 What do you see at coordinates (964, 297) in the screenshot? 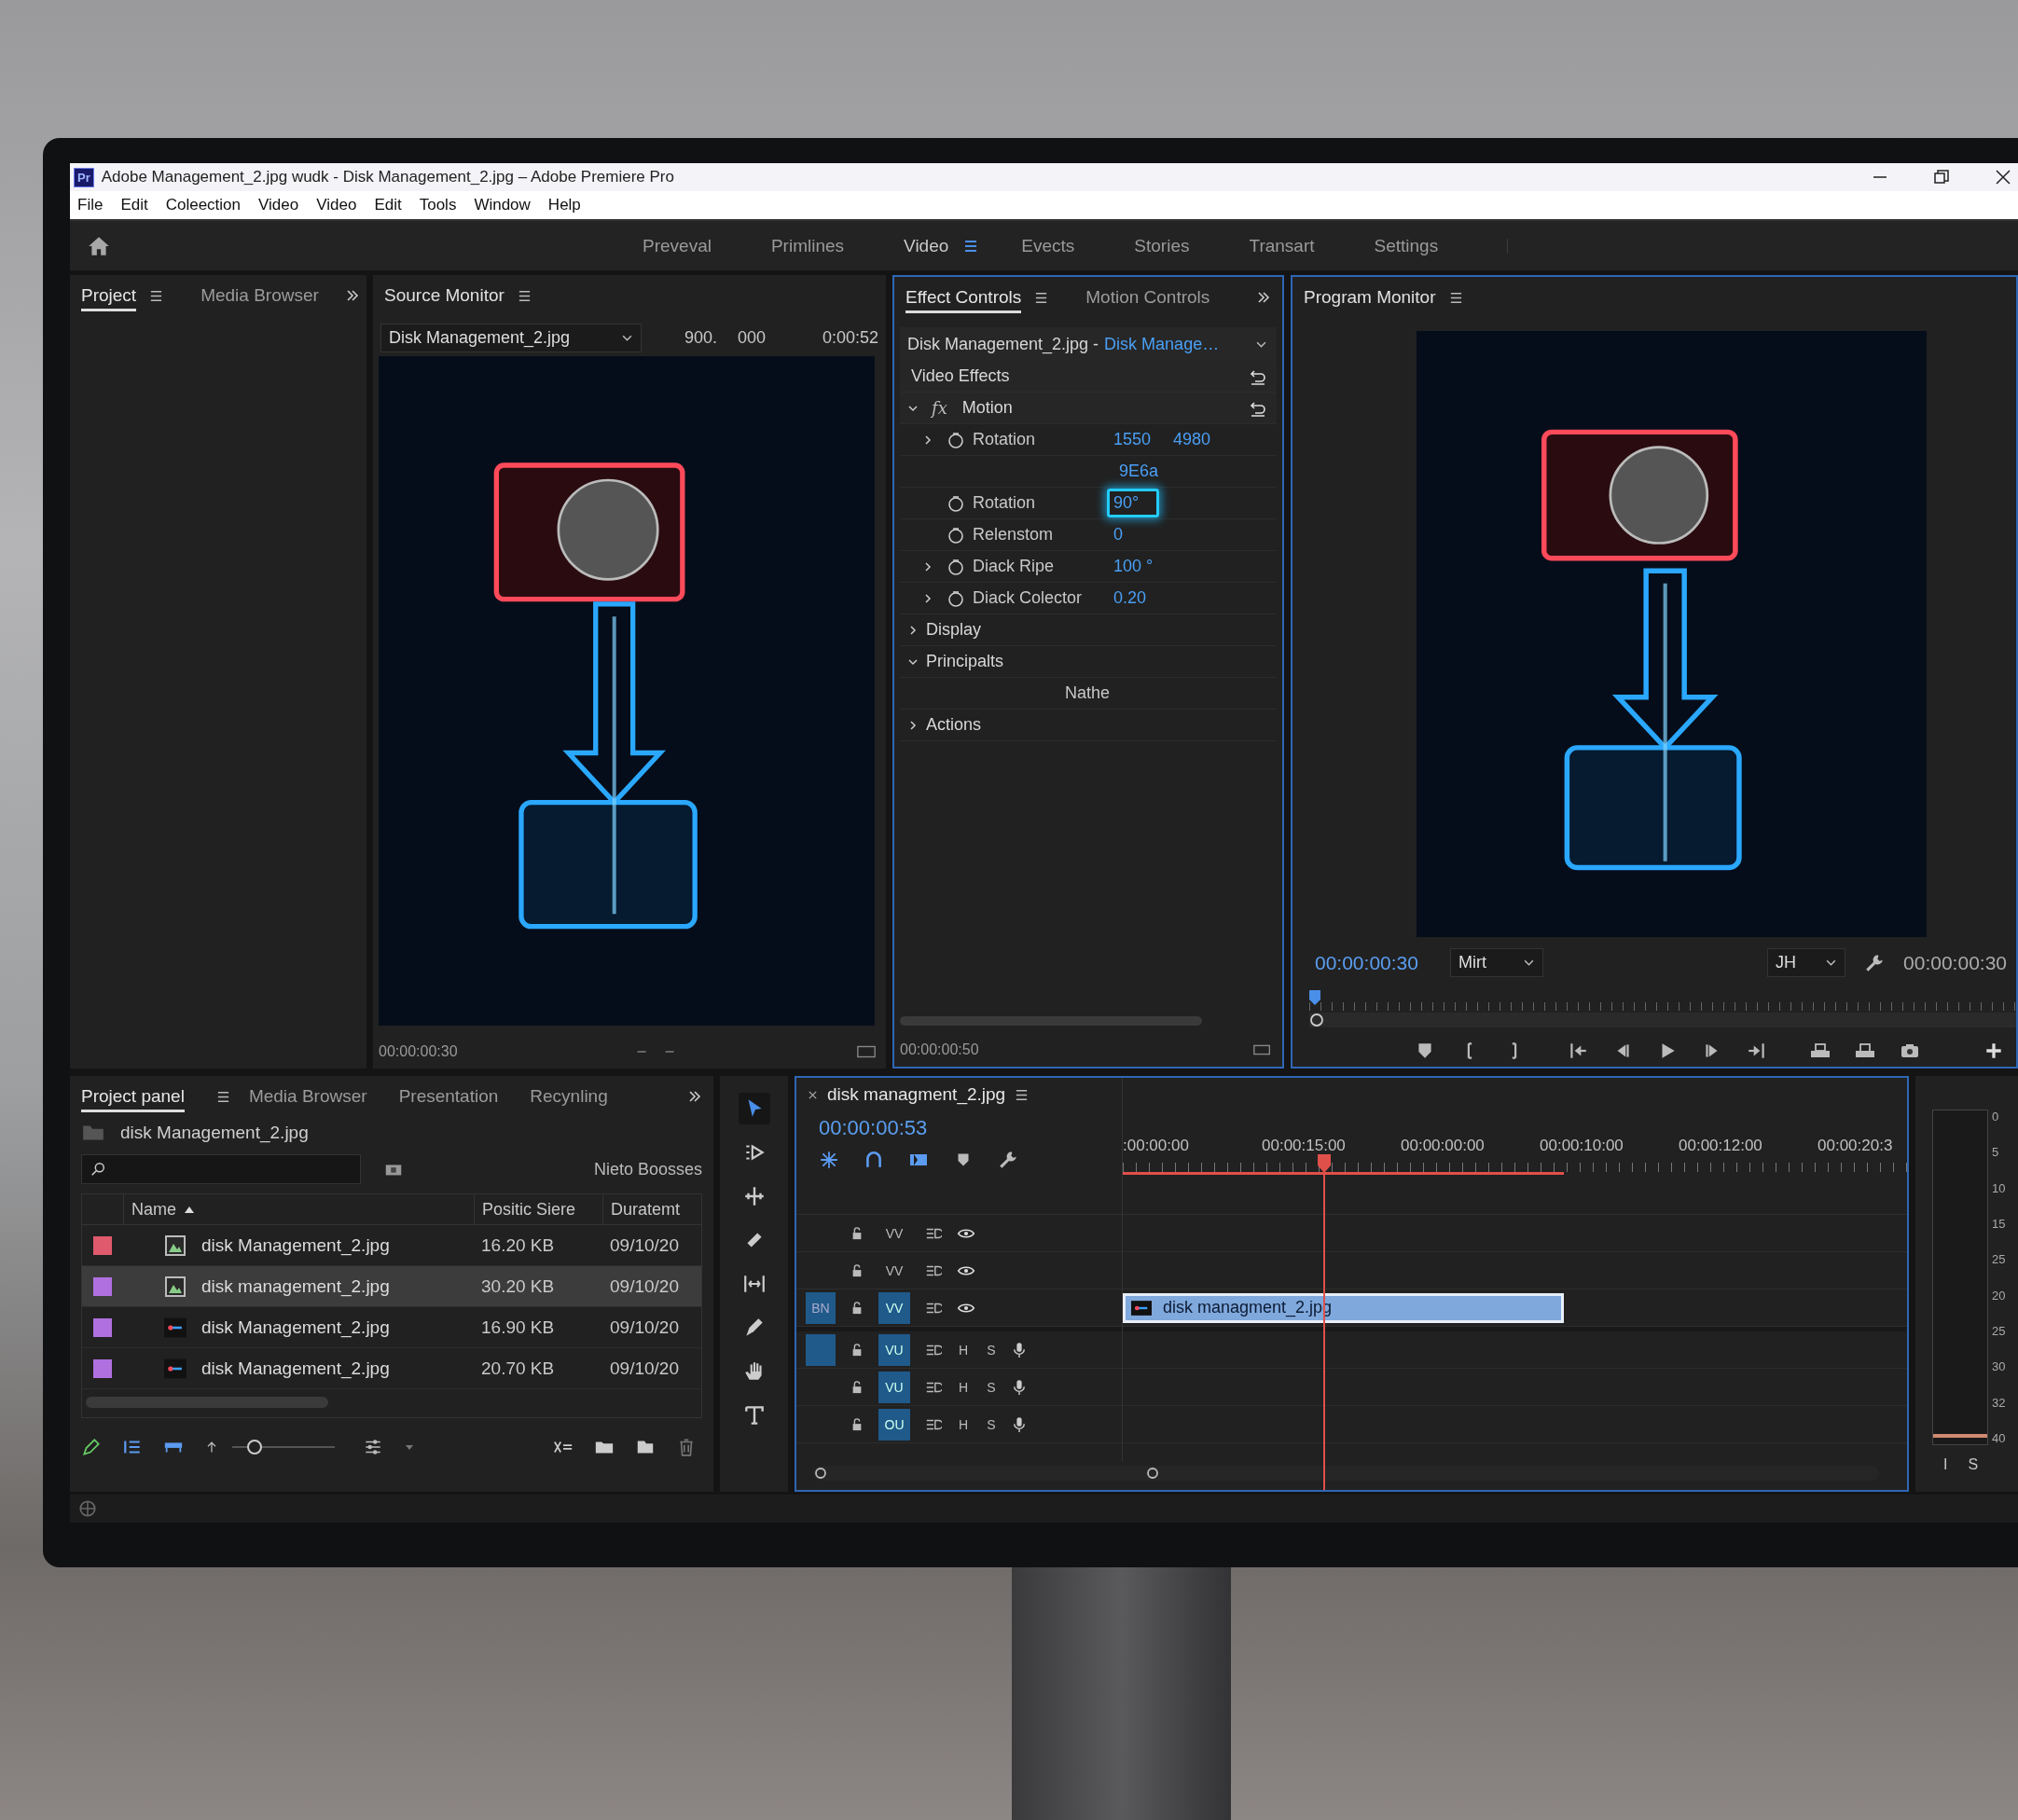
I see `panel-tab: Effect Controls` at bounding box center [964, 297].